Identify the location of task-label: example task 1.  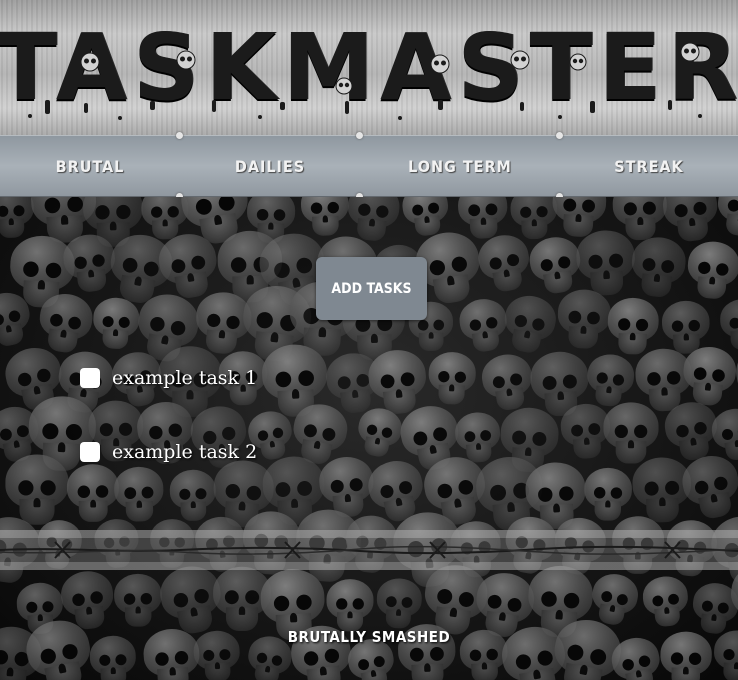
(185, 378).